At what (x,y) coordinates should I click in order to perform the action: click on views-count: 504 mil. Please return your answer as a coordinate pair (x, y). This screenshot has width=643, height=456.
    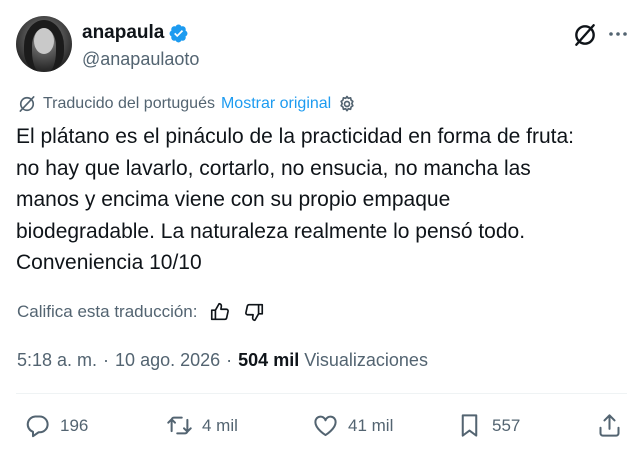
    Looking at the image, I should click on (268, 360).